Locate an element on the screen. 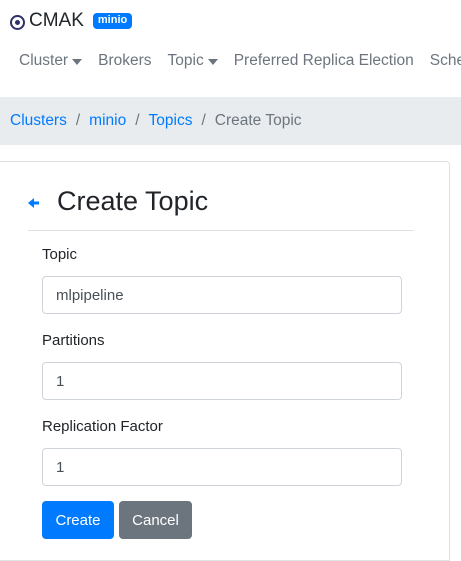 This screenshot has height=561, width=461. nav-cluster-dropdown: Cluster is located at coordinates (51, 61).